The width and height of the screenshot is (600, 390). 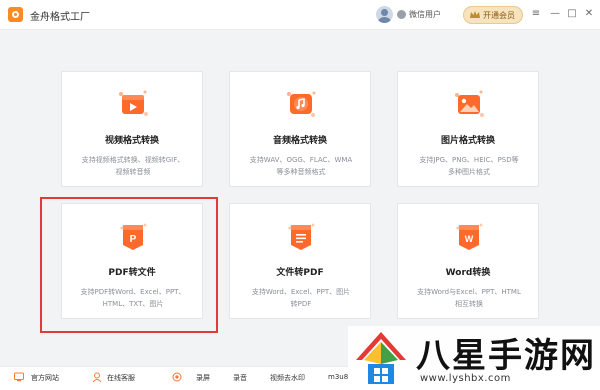 I want to click on maximize-icon: □, so click(x=572, y=14).